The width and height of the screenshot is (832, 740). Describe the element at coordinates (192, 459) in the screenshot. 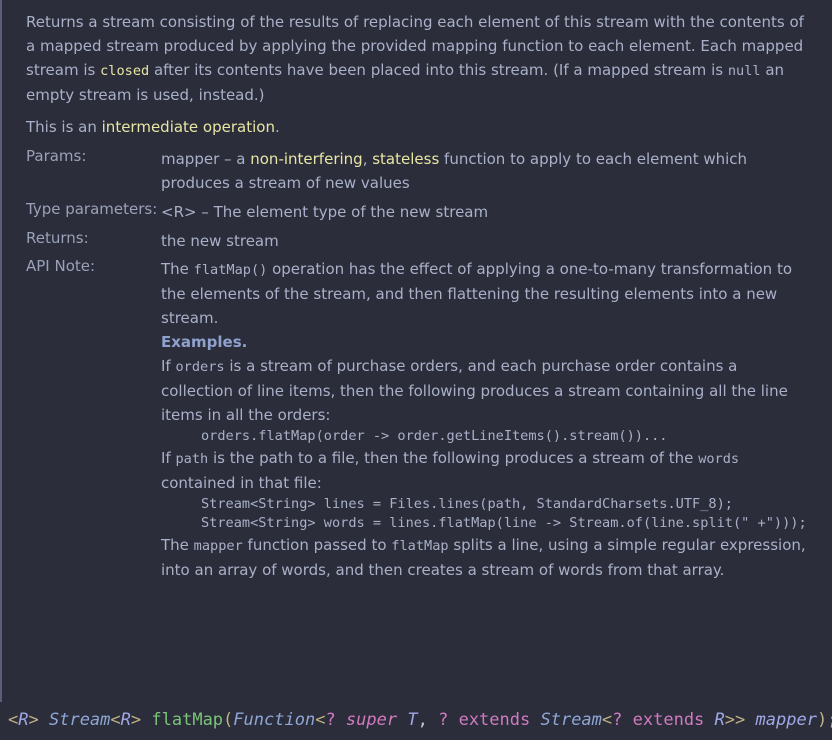

I see `path-code: path` at that location.